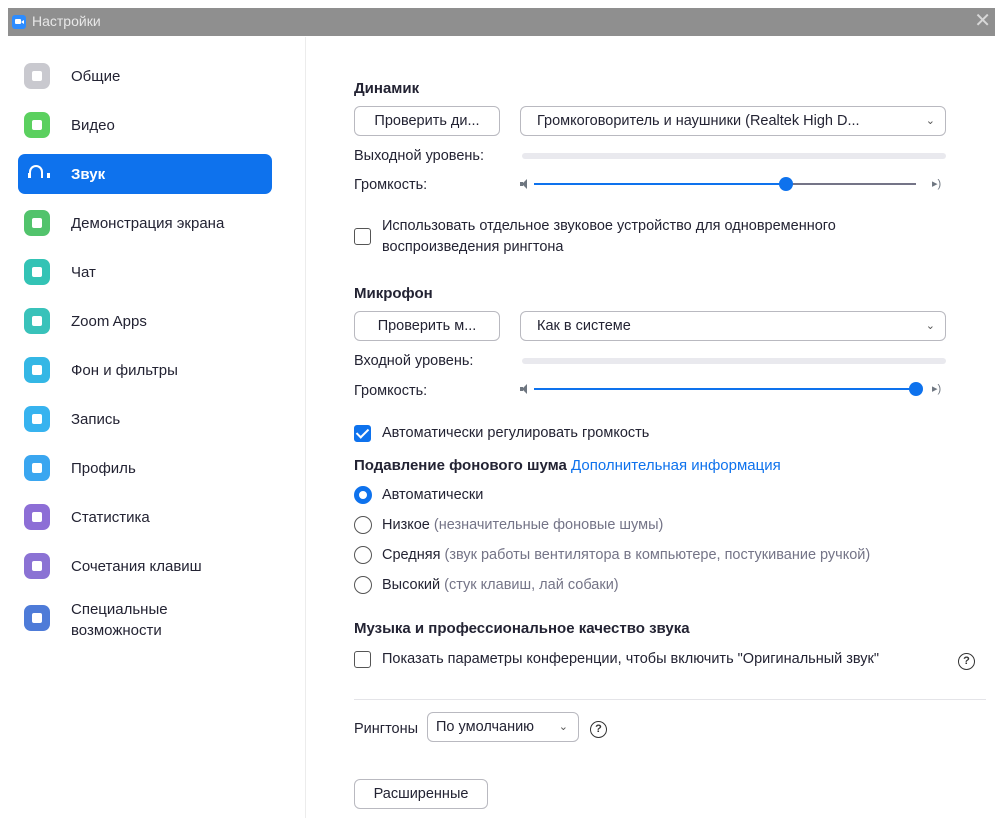 Image resolution: width=995 pixels, height=818 pixels. I want to click on sidebar-item-chat: Чат, so click(145, 272).